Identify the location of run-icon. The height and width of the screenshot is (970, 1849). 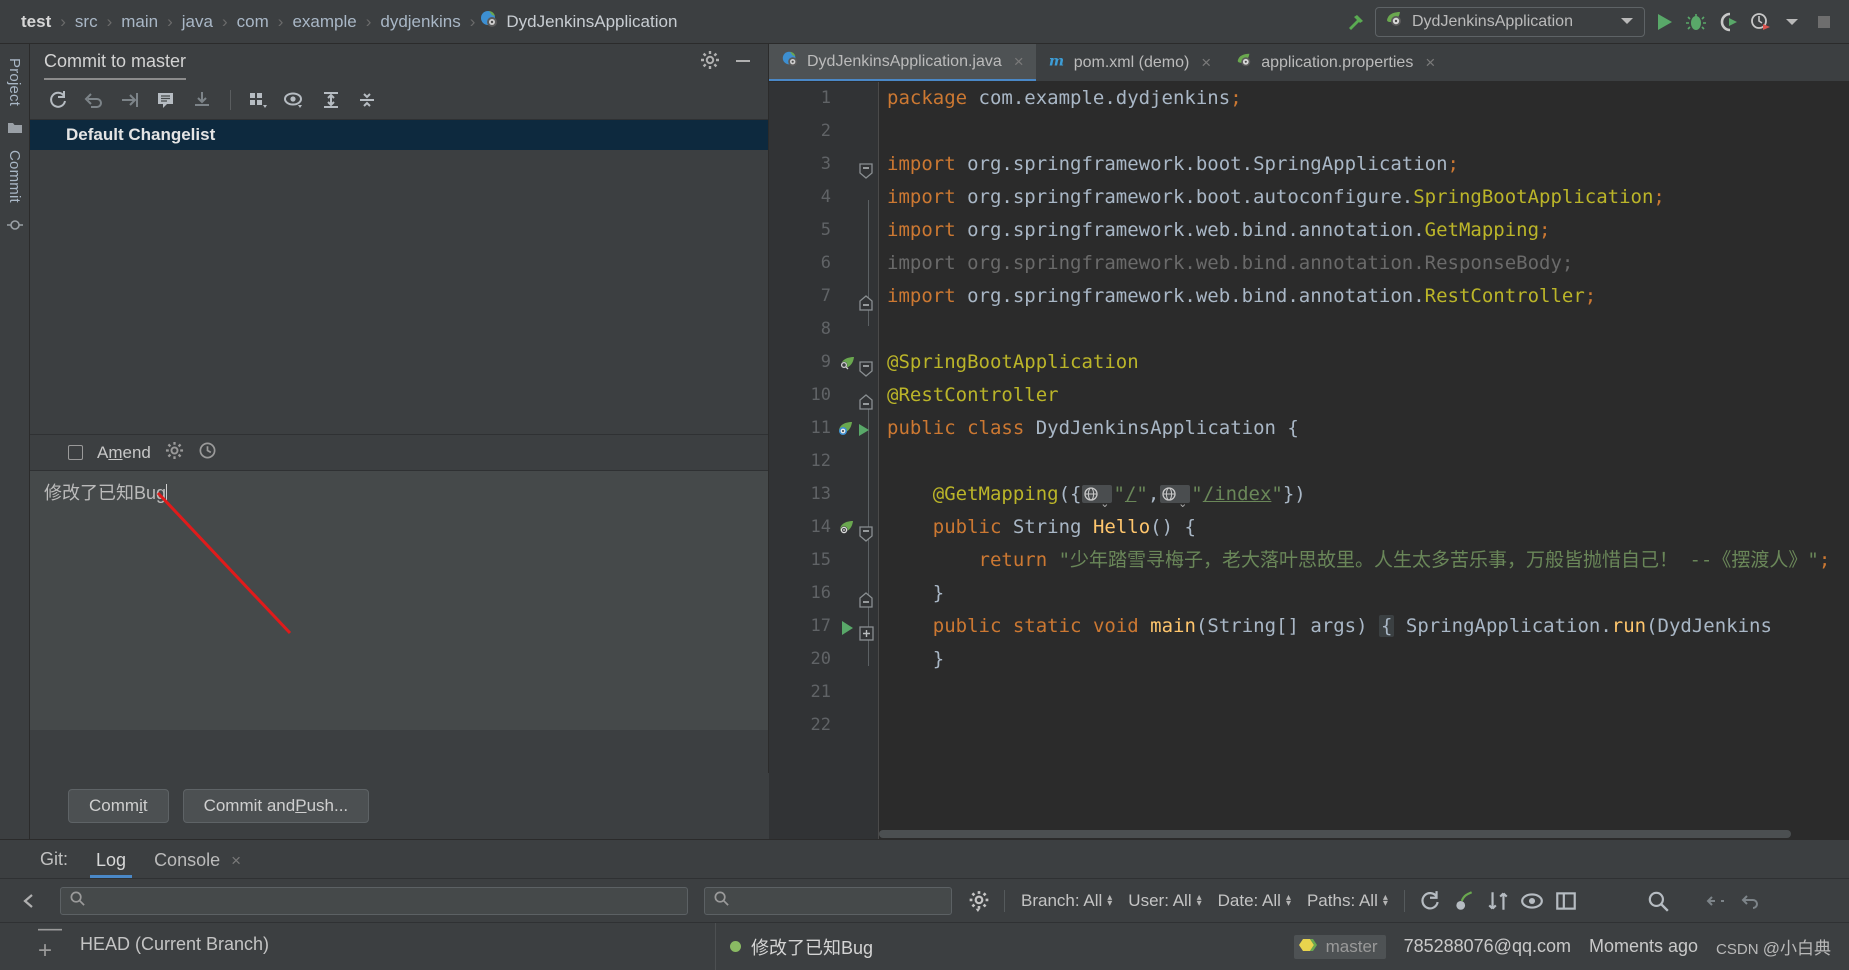
(1664, 22).